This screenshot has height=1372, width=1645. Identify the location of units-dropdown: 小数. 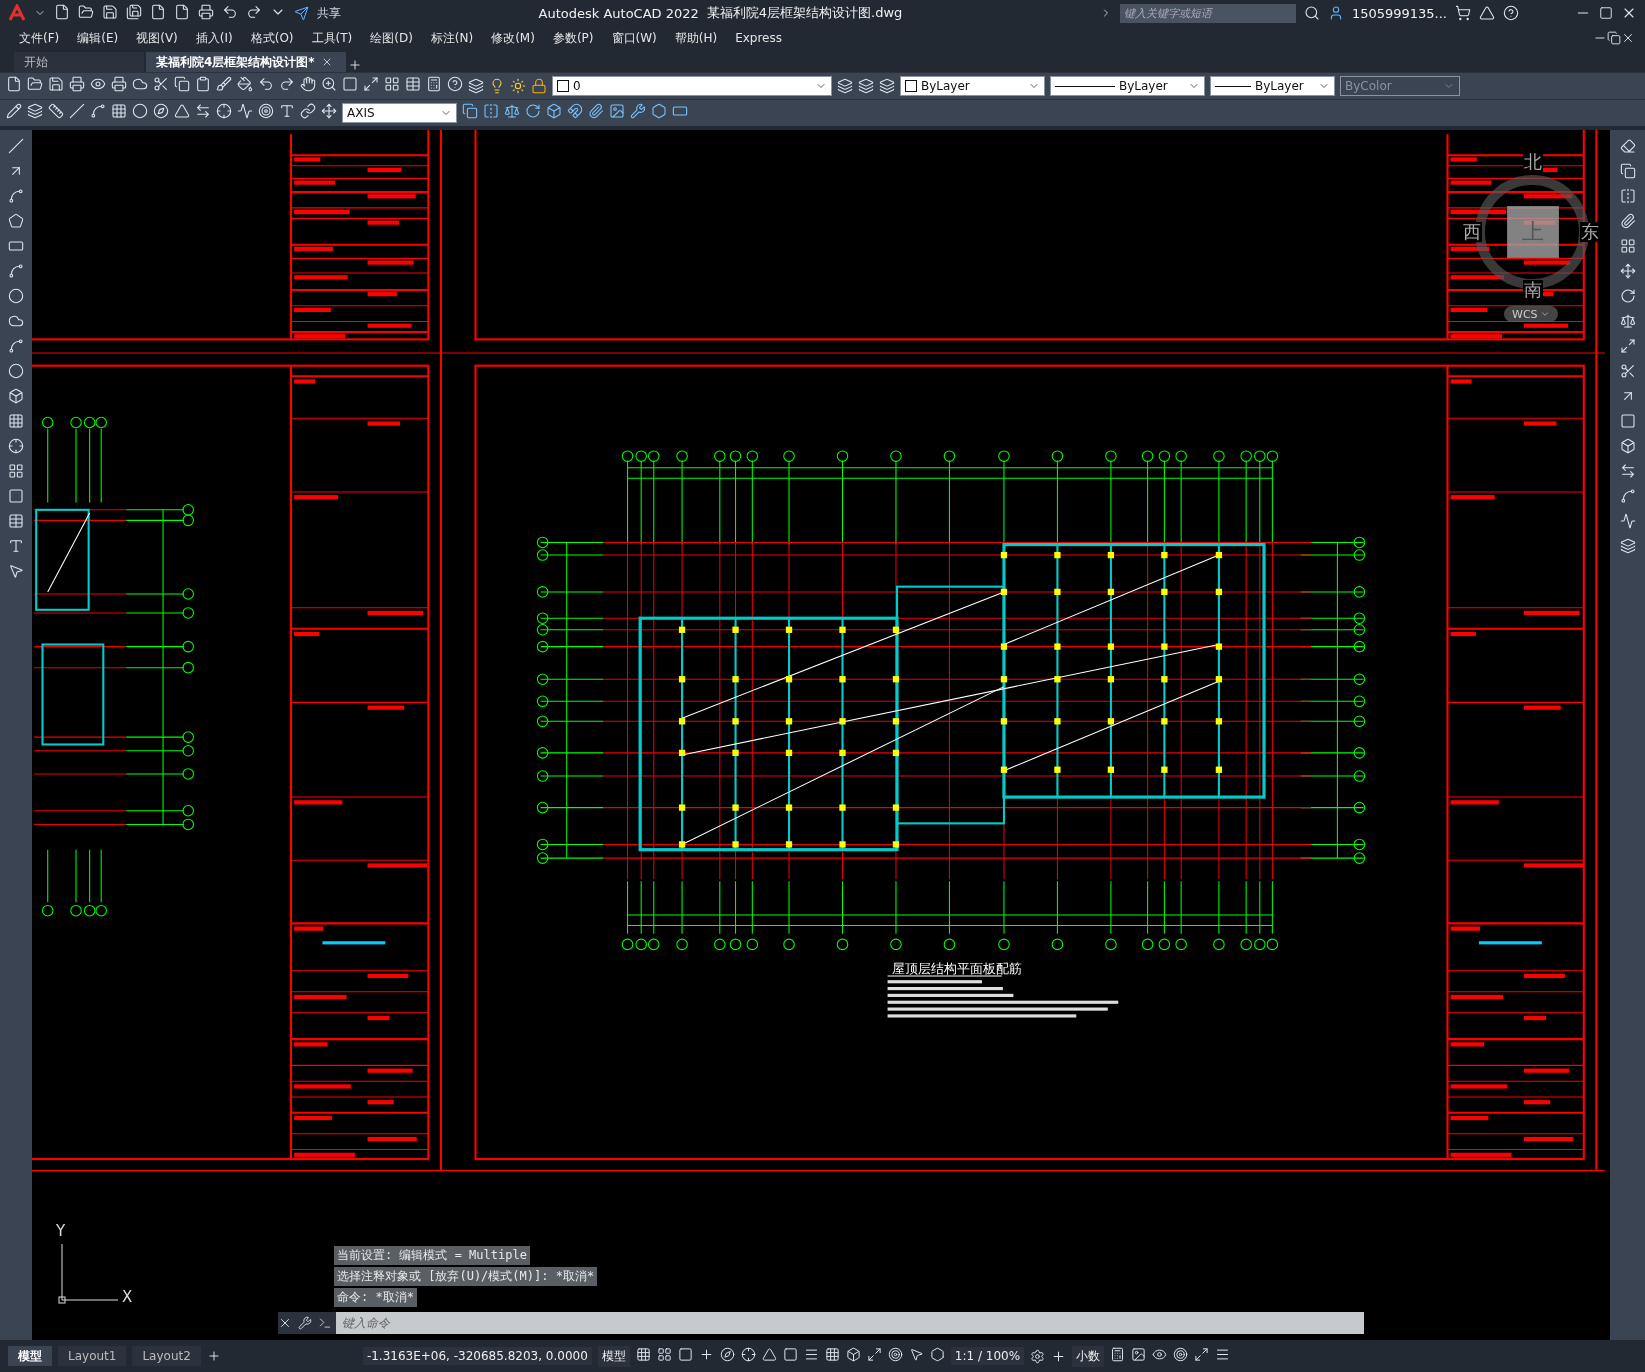
(1088, 1356).